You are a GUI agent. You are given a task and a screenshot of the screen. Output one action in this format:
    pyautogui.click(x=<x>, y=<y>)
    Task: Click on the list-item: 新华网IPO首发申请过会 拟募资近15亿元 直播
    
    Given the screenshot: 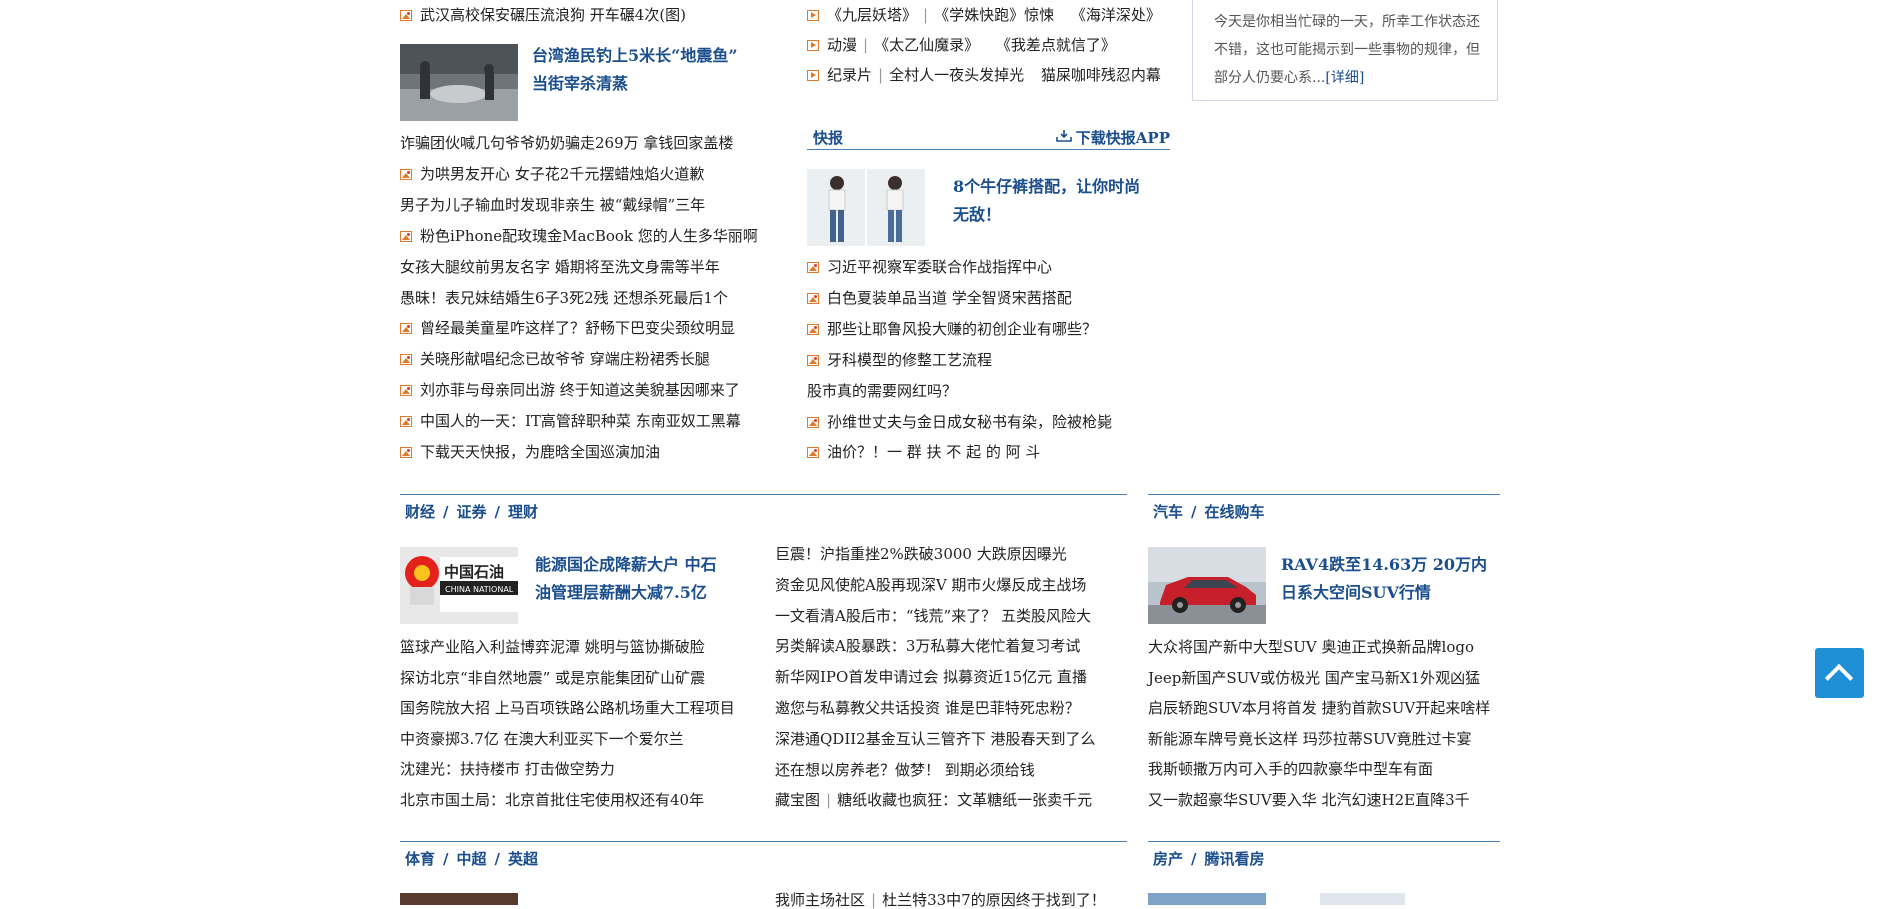 What is the action you would take?
    pyautogui.click(x=931, y=677)
    